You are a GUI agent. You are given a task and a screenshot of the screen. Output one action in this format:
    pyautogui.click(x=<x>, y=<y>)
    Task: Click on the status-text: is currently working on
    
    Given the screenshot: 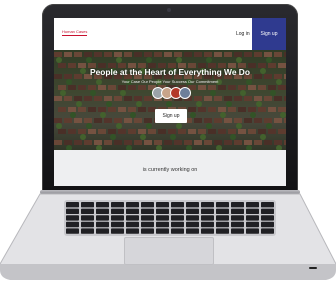 What is the action you would take?
    pyautogui.click(x=170, y=170)
    